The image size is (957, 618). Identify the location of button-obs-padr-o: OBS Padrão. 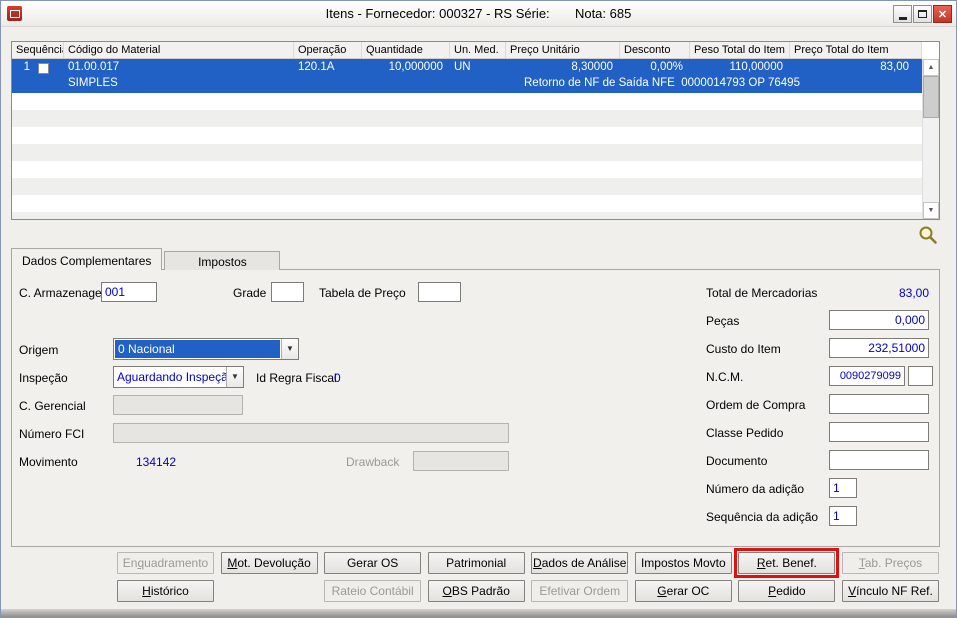
(476, 591).